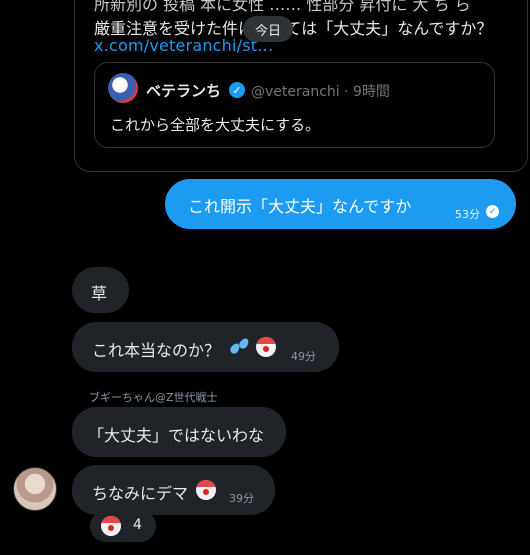 This screenshot has height=555, width=530. I want to click on received-message-text: 「大丈夫」ではないわな, so click(176, 435).